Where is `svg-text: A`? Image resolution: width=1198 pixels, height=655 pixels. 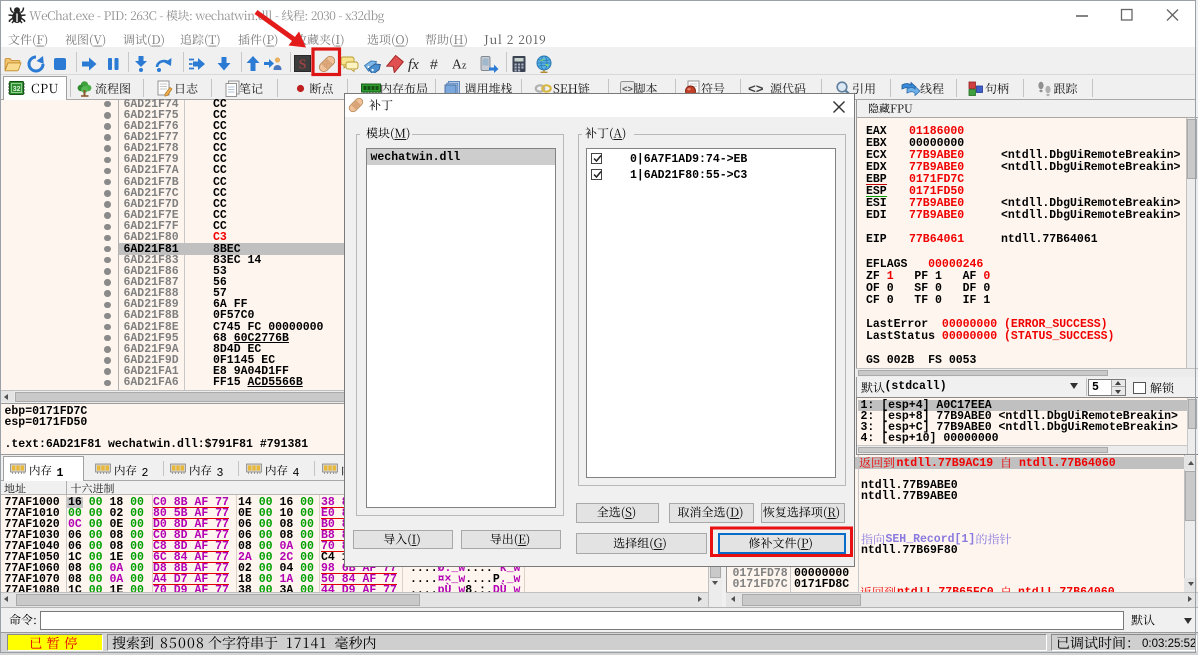 svg-text: A is located at coordinates (457, 64).